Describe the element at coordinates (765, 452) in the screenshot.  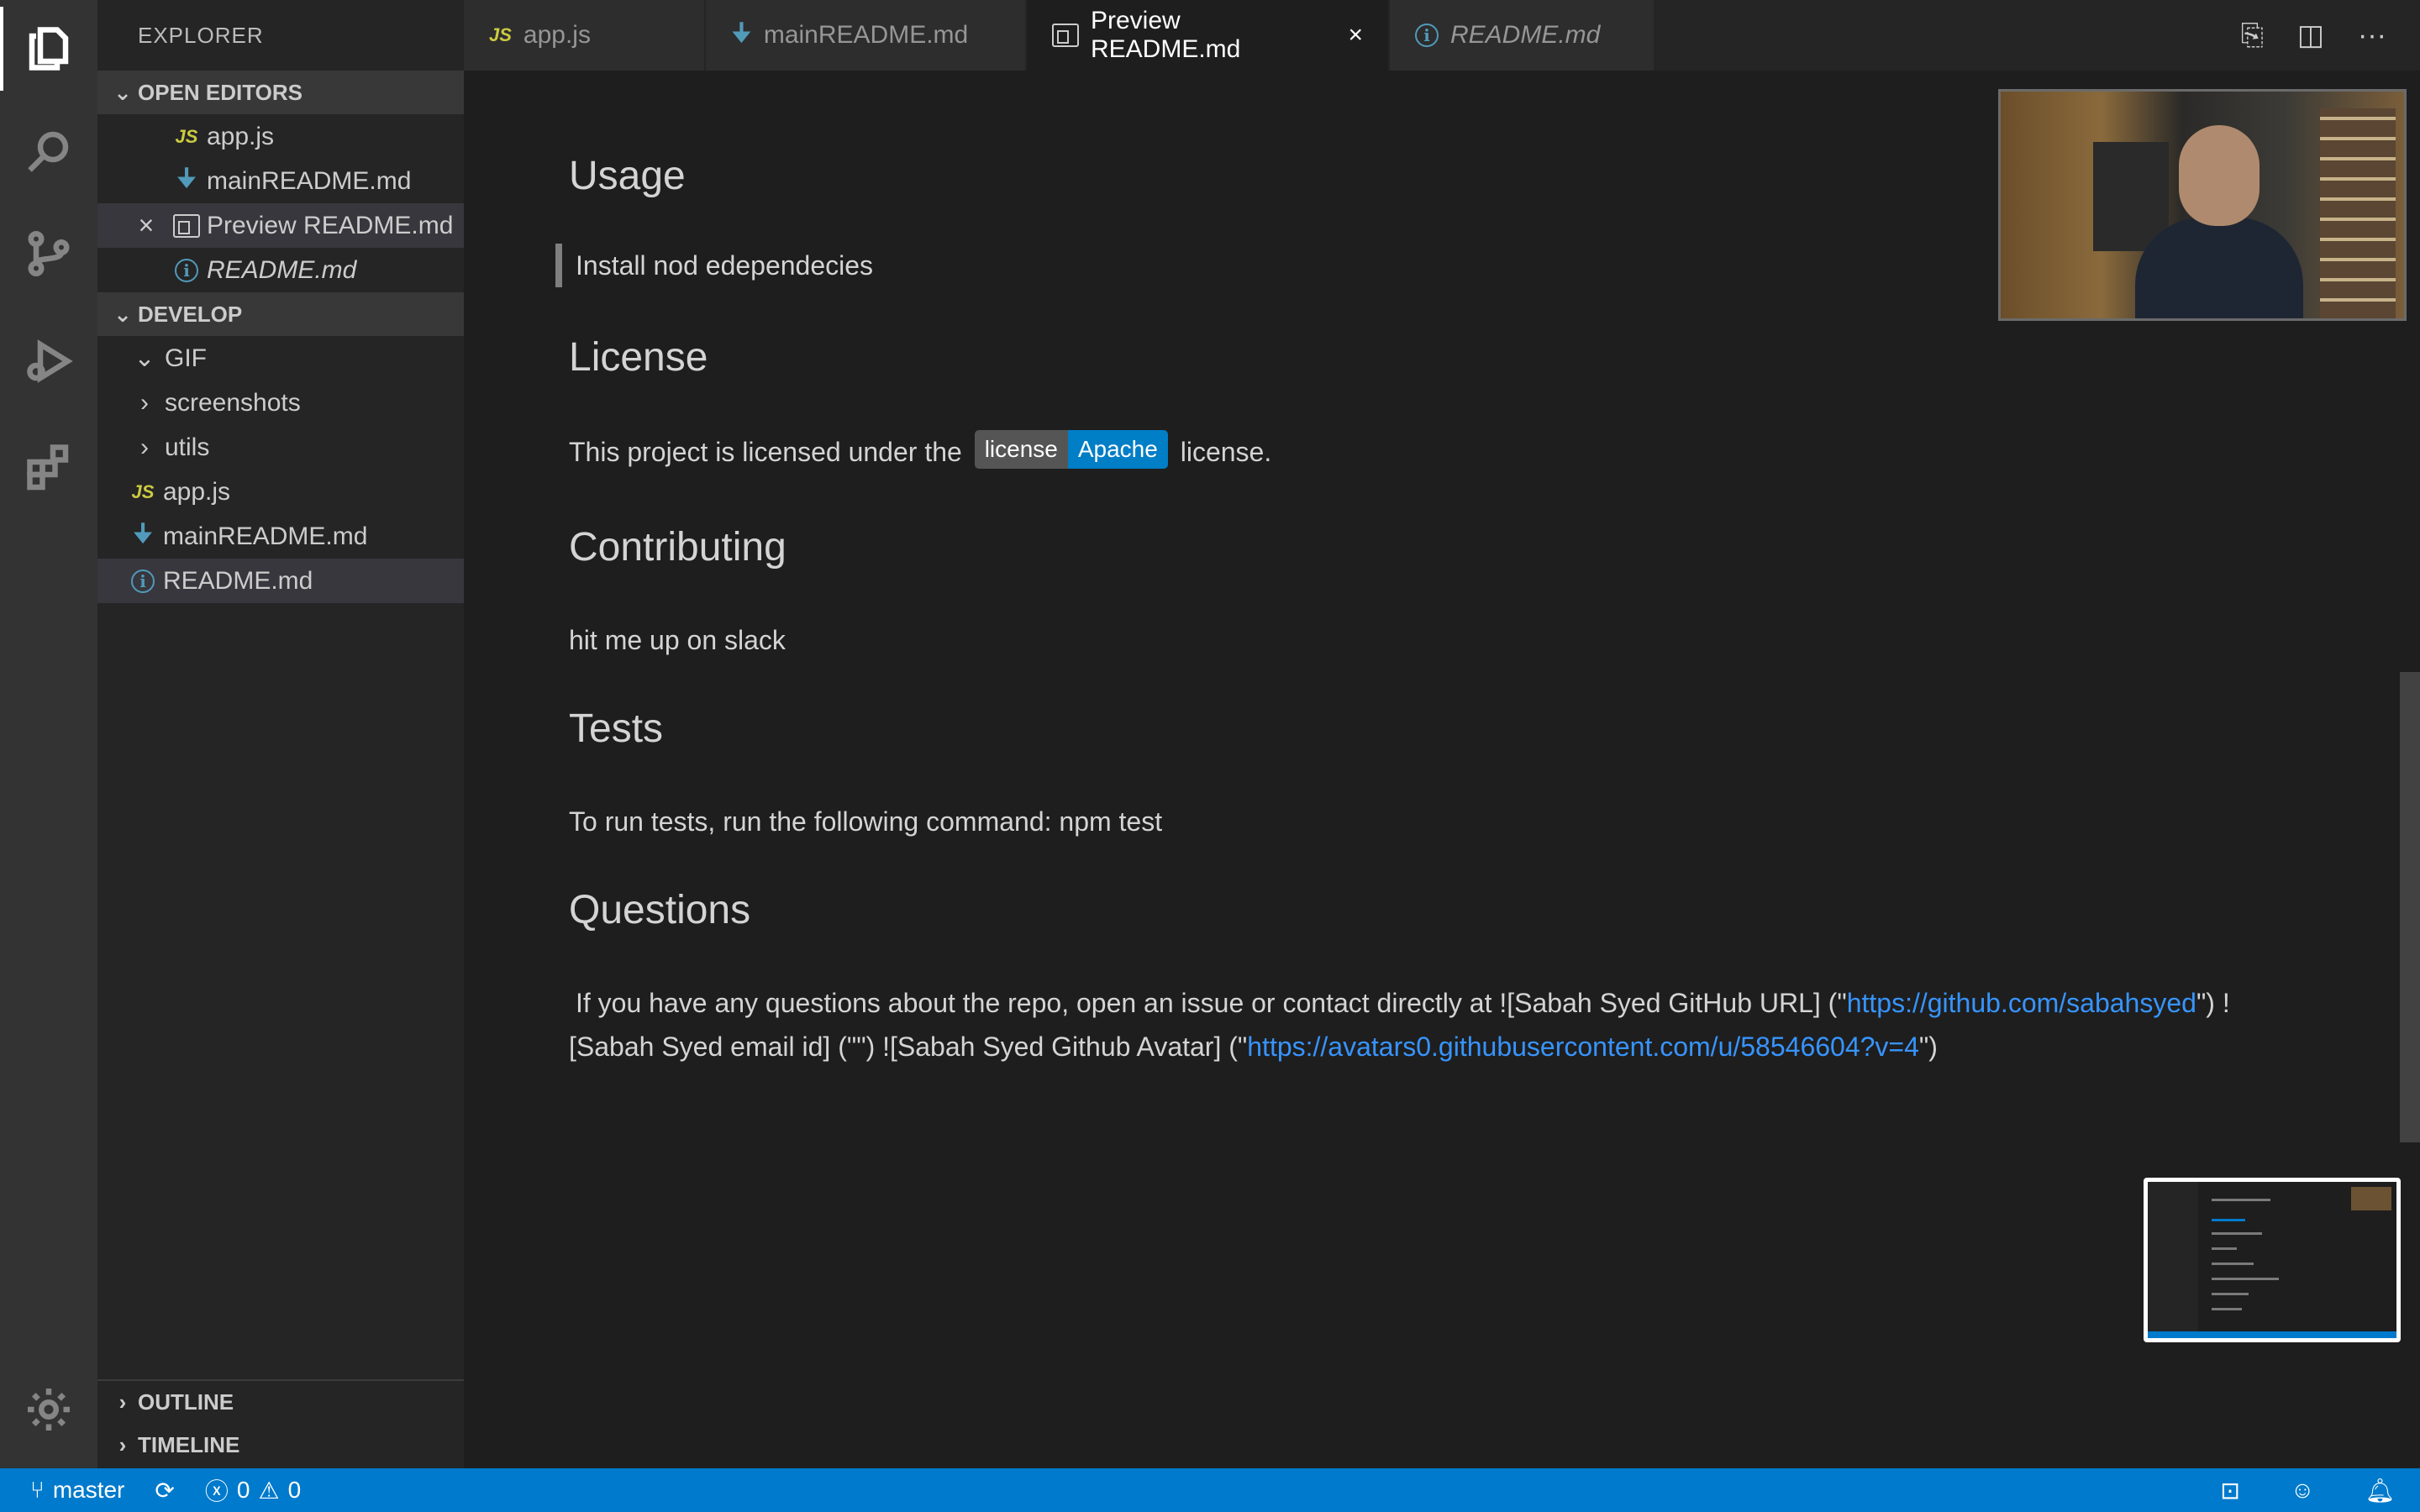
I see `license-text-before: This project is licensed under the` at that location.